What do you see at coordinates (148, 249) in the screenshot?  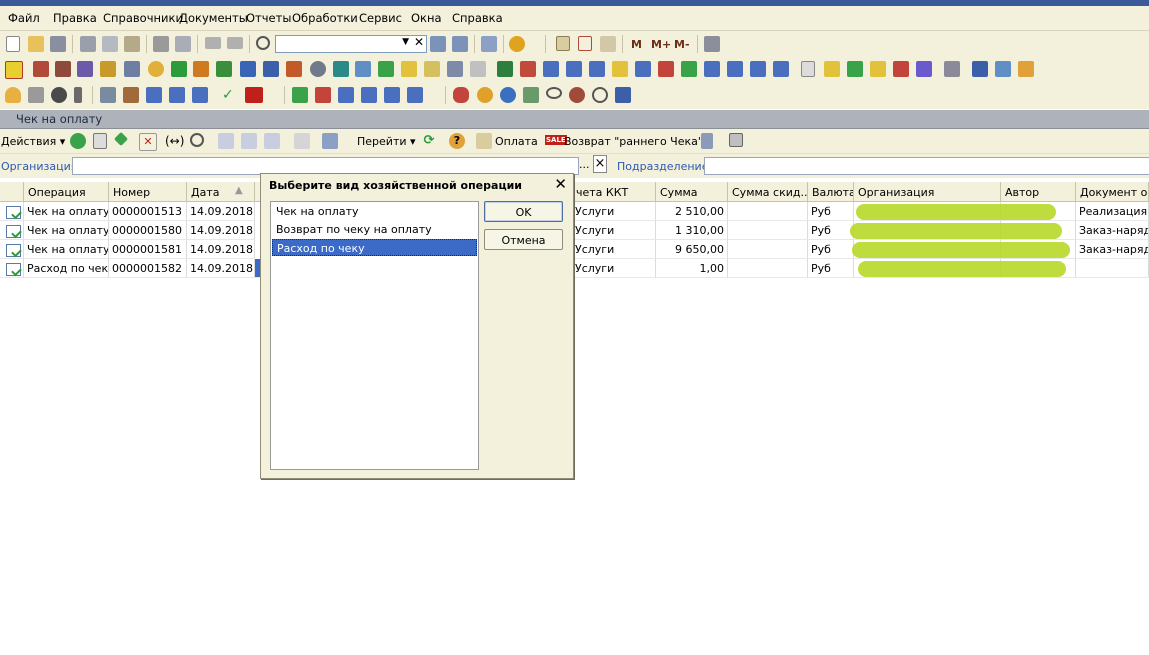 I see `cell-number: 0000001581` at bounding box center [148, 249].